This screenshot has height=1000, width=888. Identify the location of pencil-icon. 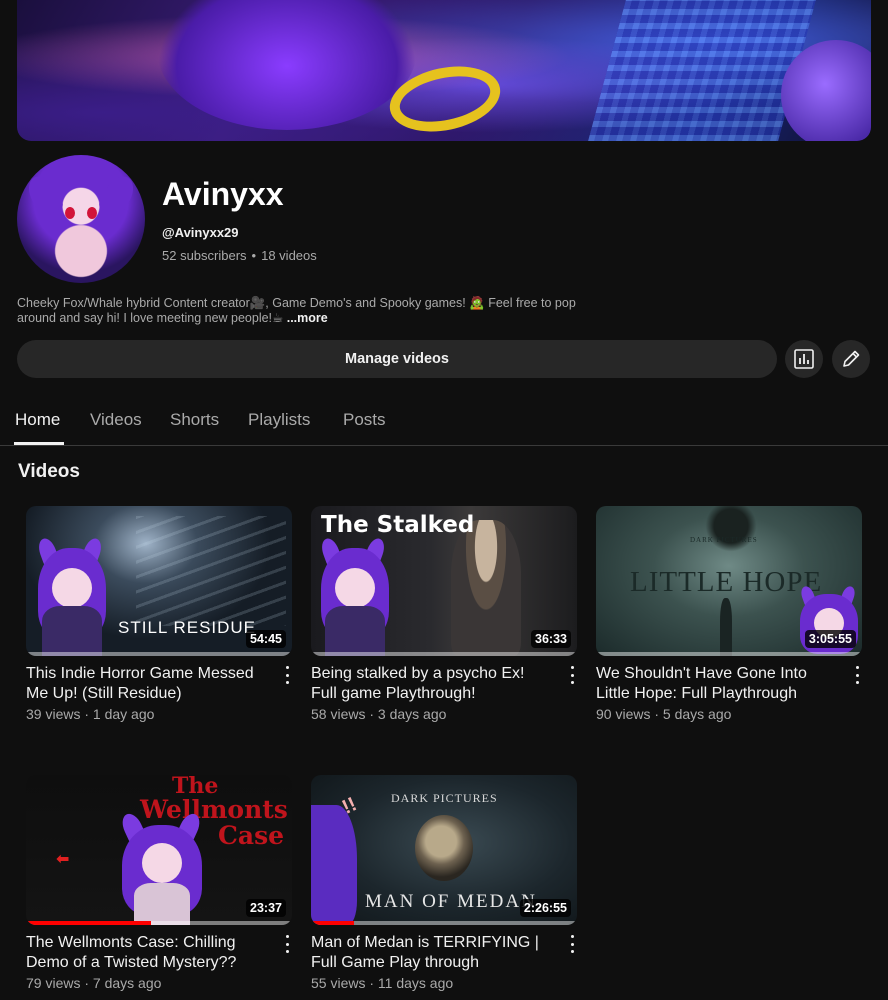
(851, 358).